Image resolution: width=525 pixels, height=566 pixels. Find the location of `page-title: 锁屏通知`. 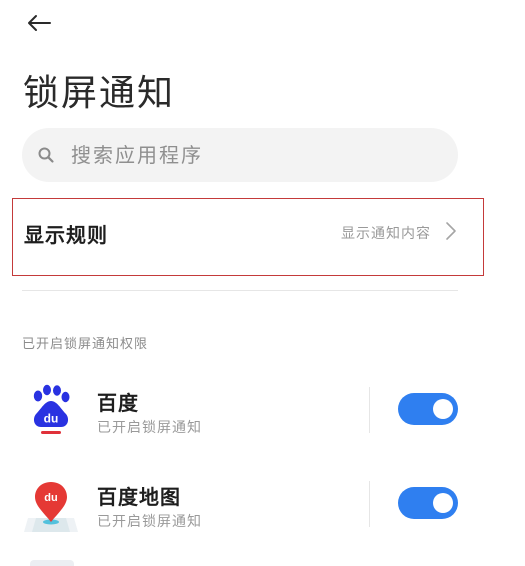

page-title: 锁屏通知 is located at coordinates (99, 93).